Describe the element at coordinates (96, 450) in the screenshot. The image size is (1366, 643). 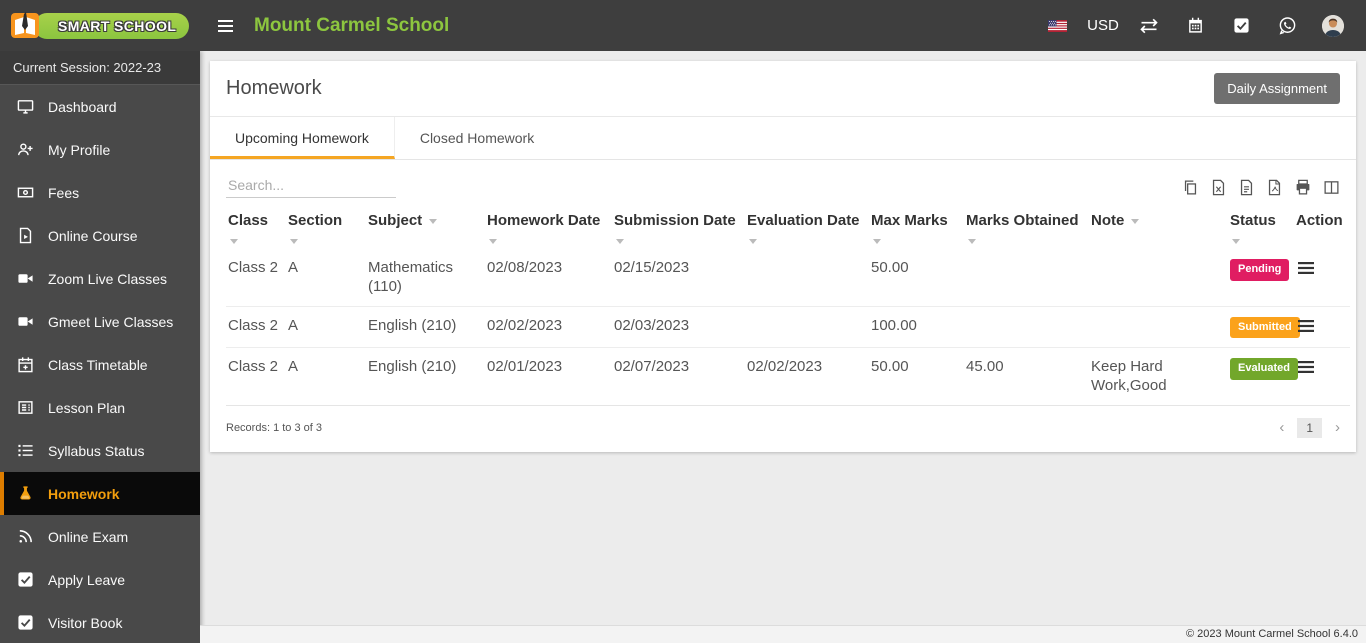
I see `sidebar-item-label: Syllabus Status` at that location.